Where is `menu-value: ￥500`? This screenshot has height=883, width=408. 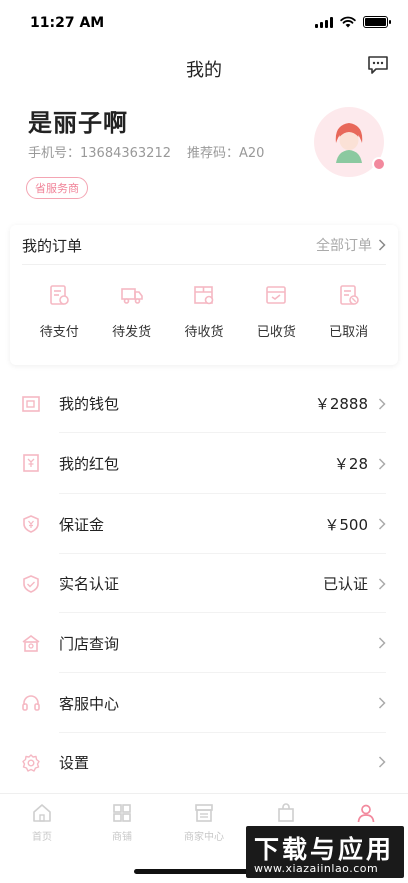
menu-value: ￥500 is located at coordinates (346, 524).